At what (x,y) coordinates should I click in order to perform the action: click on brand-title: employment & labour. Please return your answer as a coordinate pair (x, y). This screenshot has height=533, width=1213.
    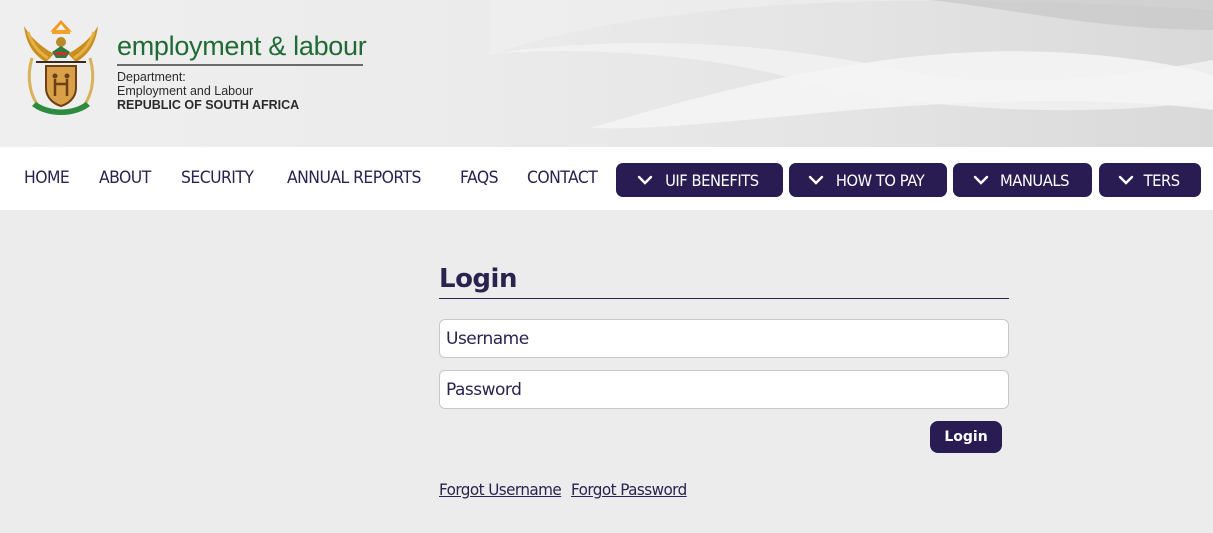
    Looking at the image, I should click on (242, 46).